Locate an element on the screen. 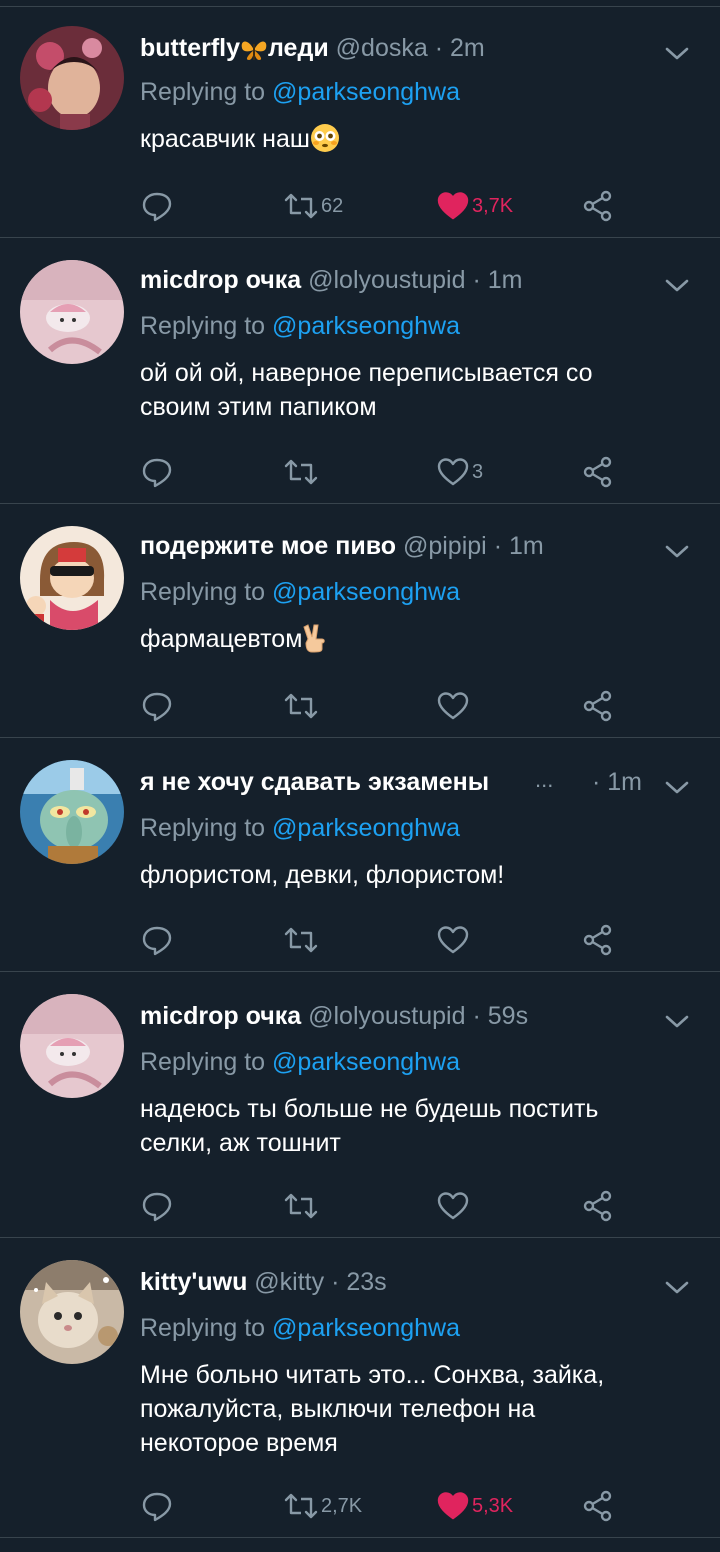  user-handle: @kitty is located at coordinates (289, 1282).